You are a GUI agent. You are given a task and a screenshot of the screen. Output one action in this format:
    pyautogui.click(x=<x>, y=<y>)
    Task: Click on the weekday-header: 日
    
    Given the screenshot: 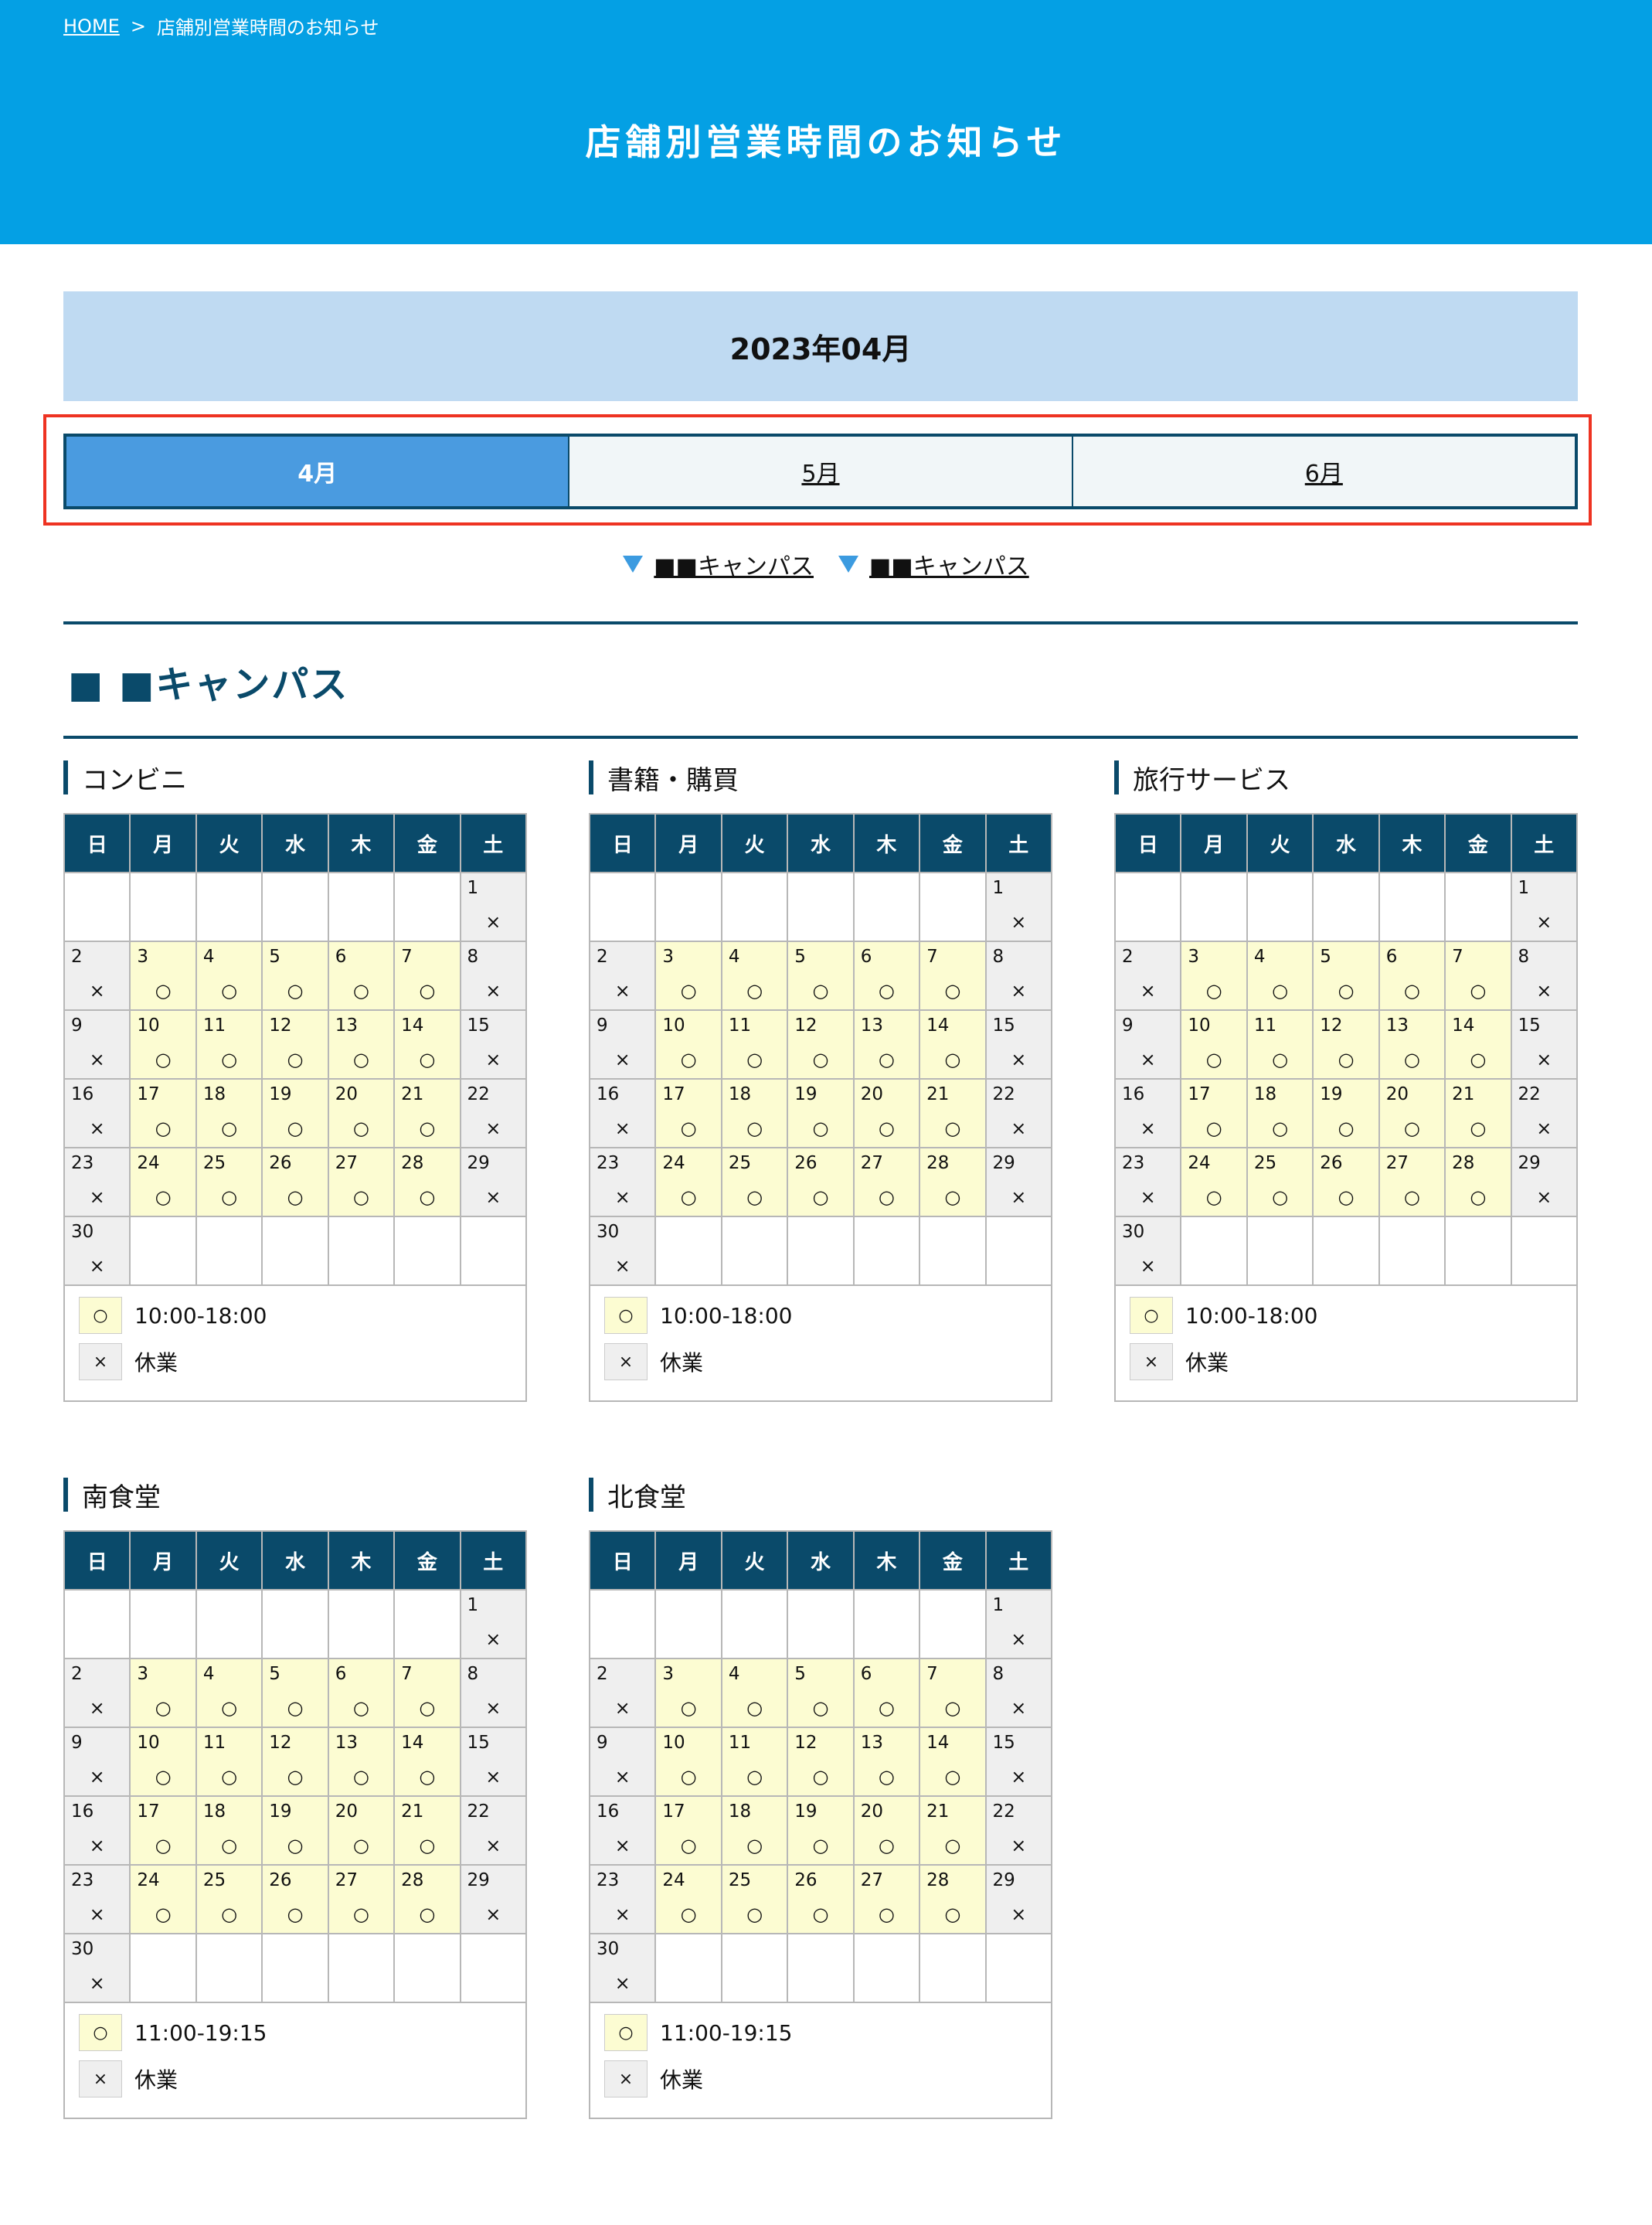 What is the action you would take?
    pyautogui.click(x=97, y=1560)
    